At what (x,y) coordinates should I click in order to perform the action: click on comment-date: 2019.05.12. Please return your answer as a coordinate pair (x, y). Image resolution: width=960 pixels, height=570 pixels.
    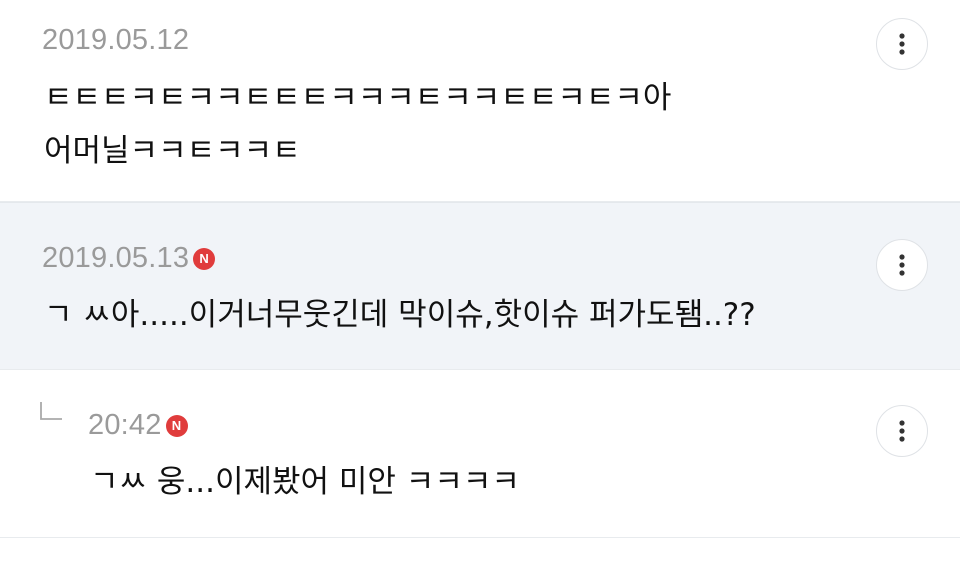
    Looking at the image, I should click on (115, 40).